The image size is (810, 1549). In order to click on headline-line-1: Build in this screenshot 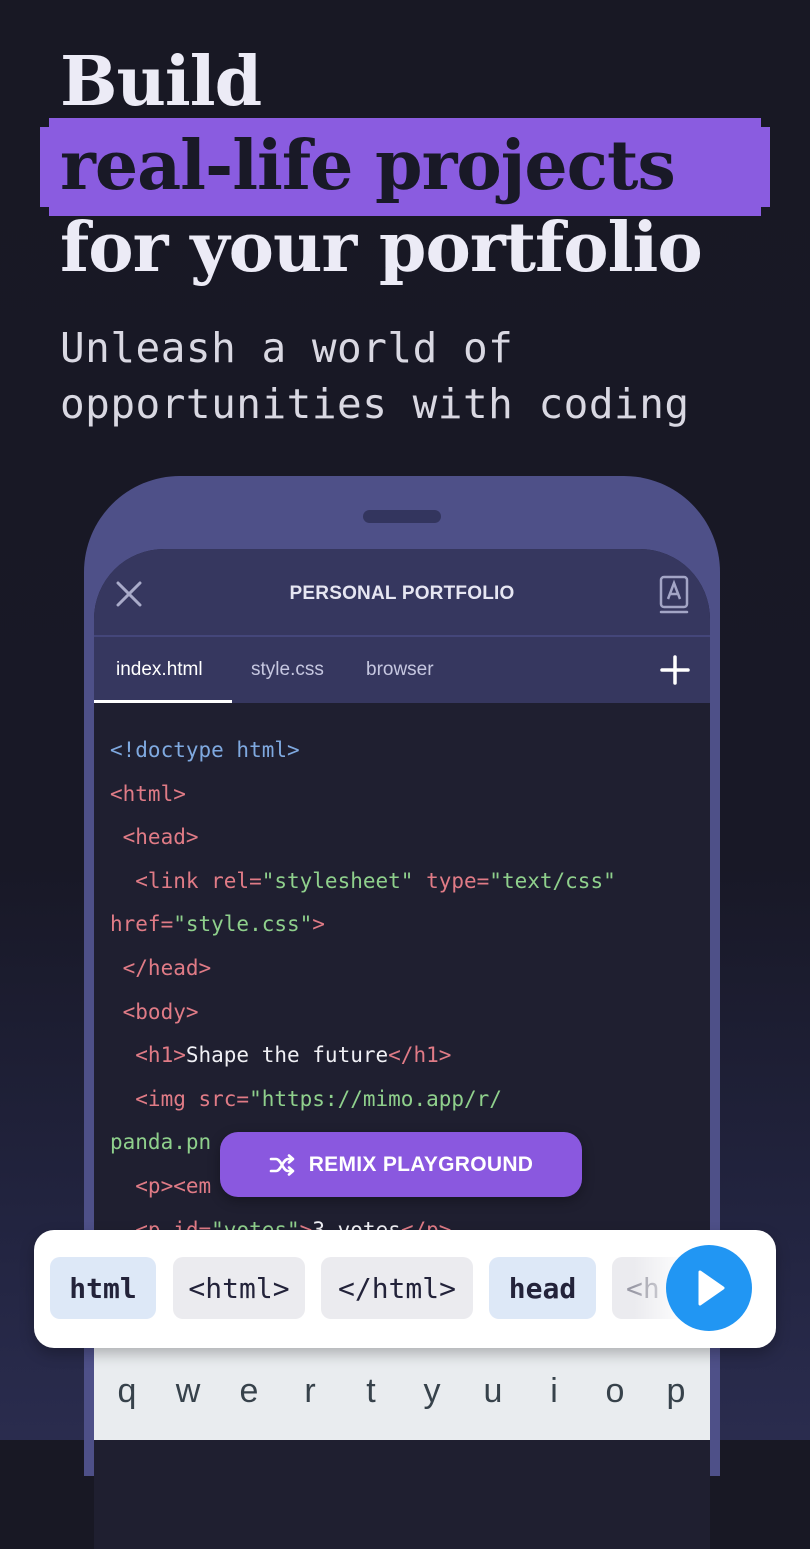, I will do `click(161, 82)`.